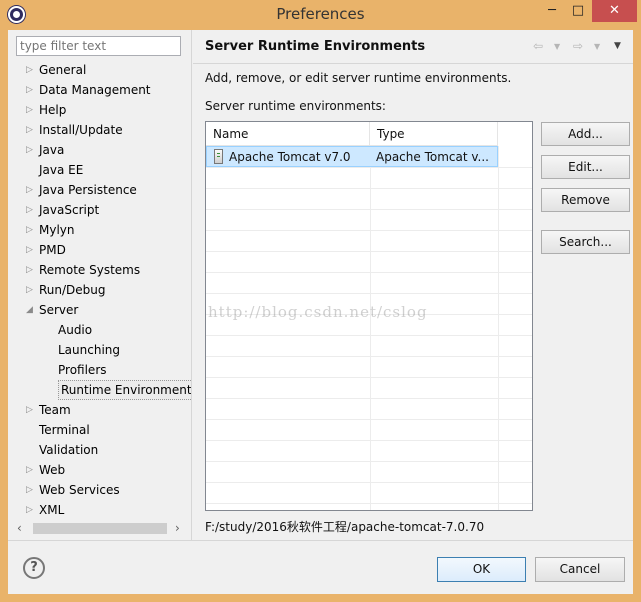  I want to click on tree-item-label: XML, so click(52, 510).